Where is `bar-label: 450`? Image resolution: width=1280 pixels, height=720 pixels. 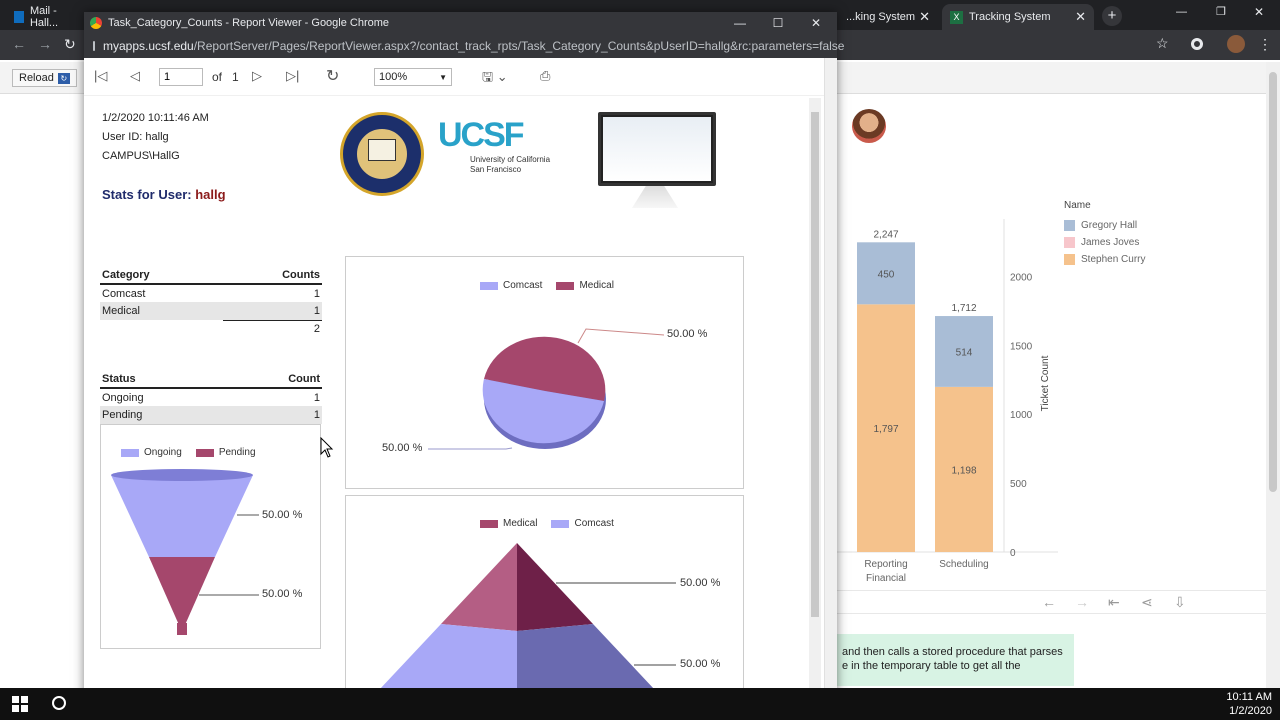 bar-label: 450 is located at coordinates (886, 274).